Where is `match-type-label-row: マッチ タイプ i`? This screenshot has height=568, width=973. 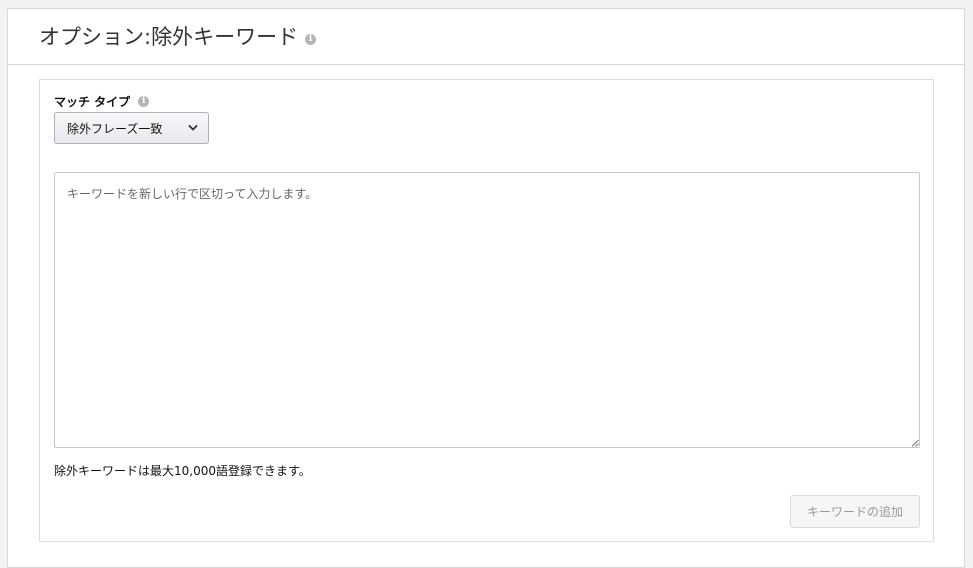 match-type-label-row: マッチ タイプ i is located at coordinates (102, 101).